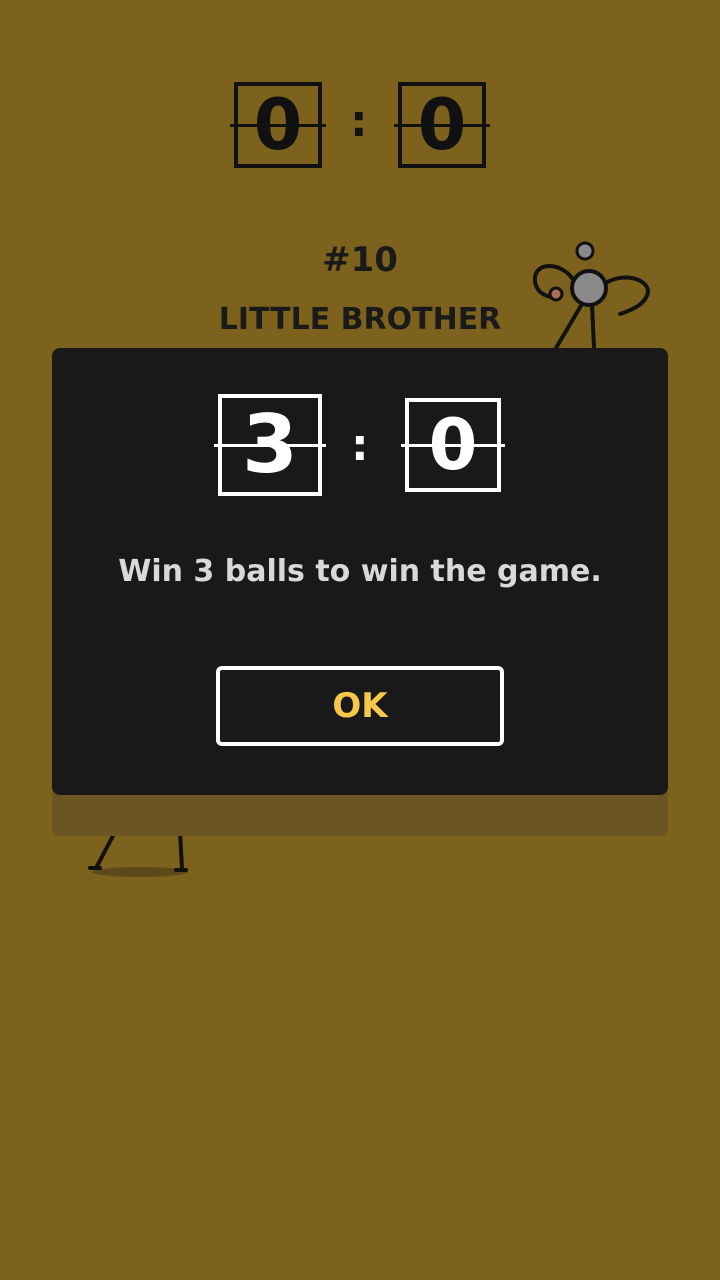 The image size is (720, 1280). I want to click on player-score: 0, so click(278, 125).